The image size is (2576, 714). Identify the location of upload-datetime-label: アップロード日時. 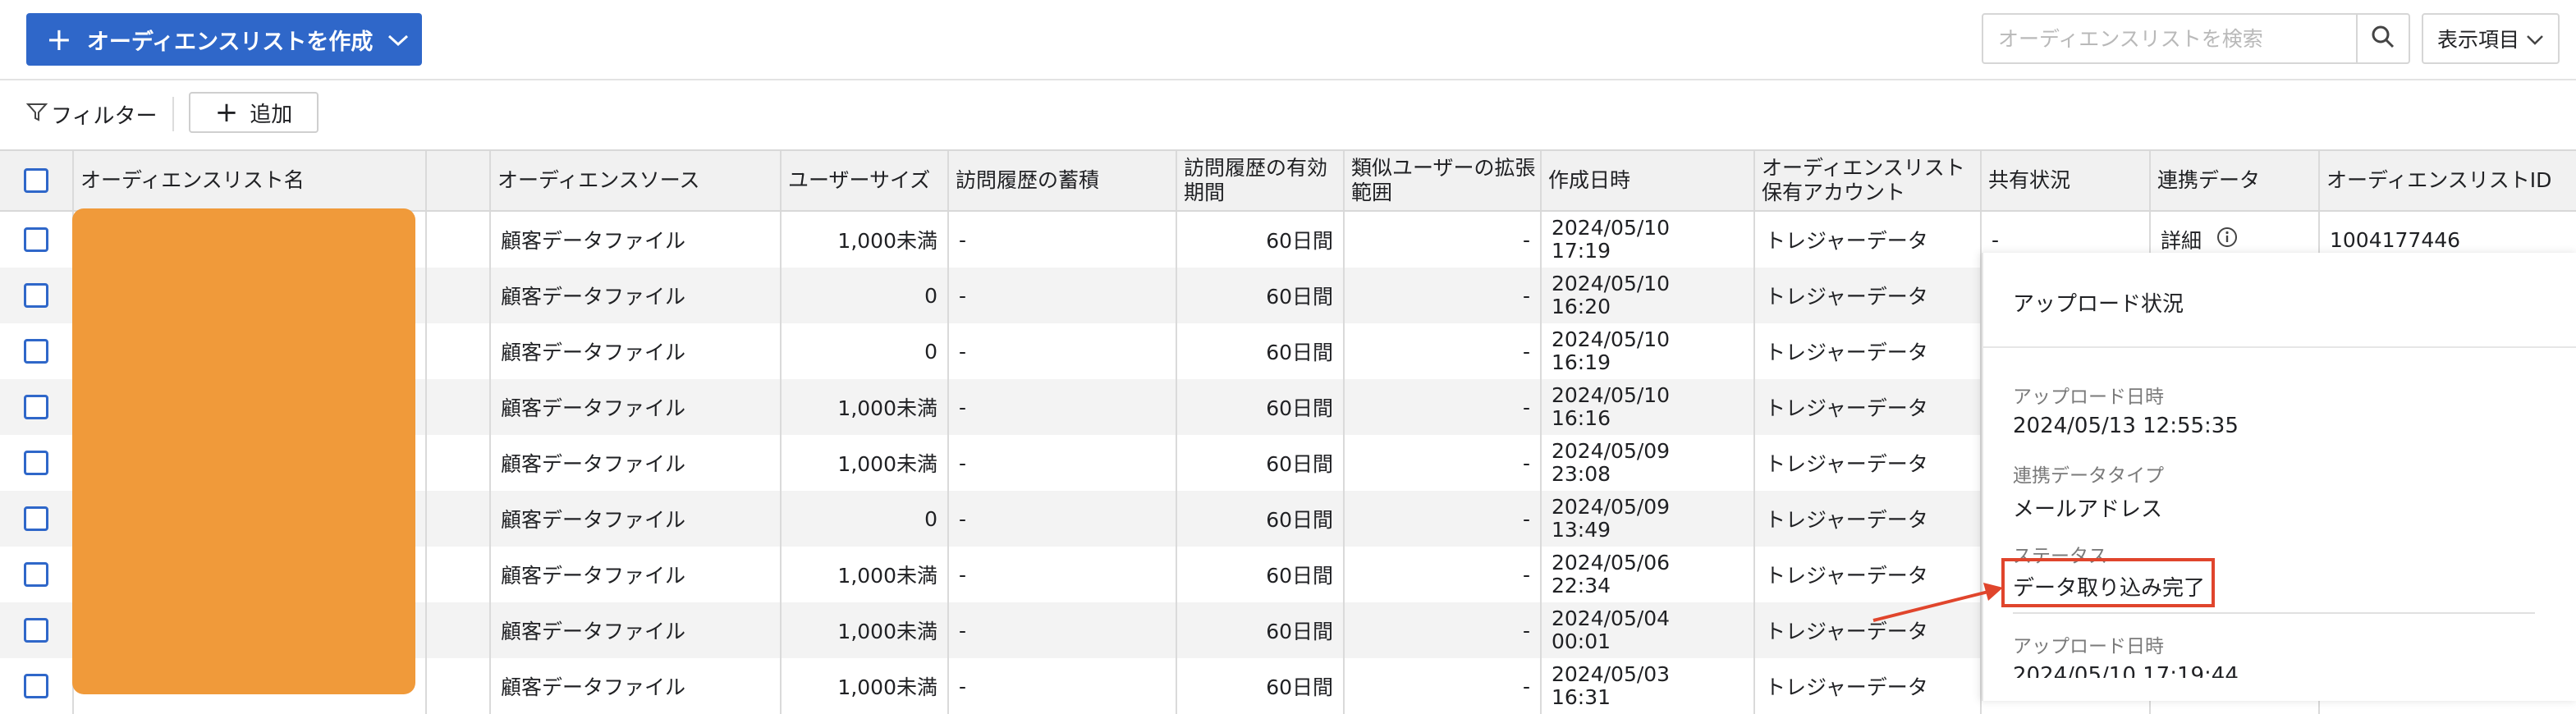
(2088, 397).